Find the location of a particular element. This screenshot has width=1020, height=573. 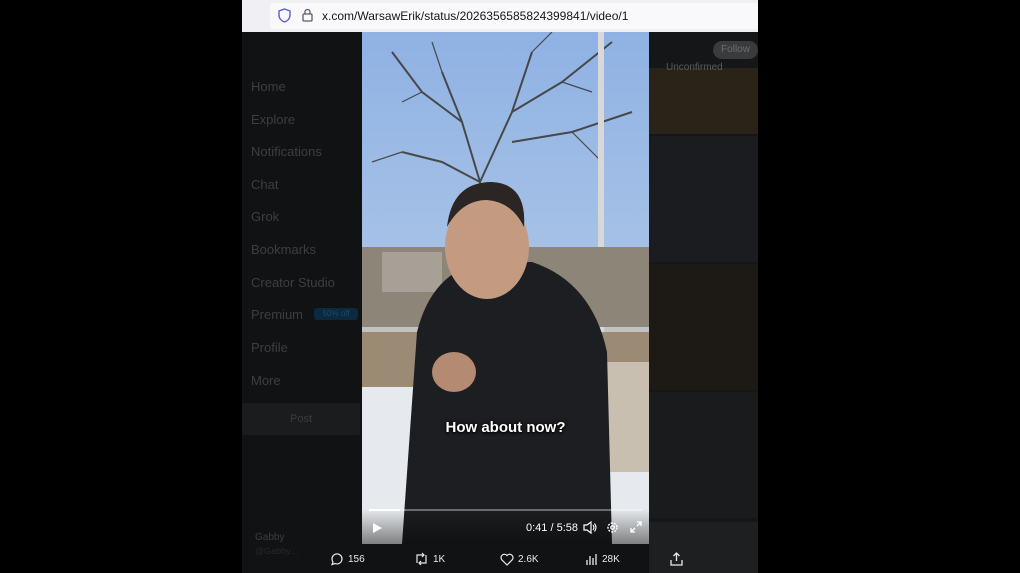

share-action is located at coordinates (676, 559).